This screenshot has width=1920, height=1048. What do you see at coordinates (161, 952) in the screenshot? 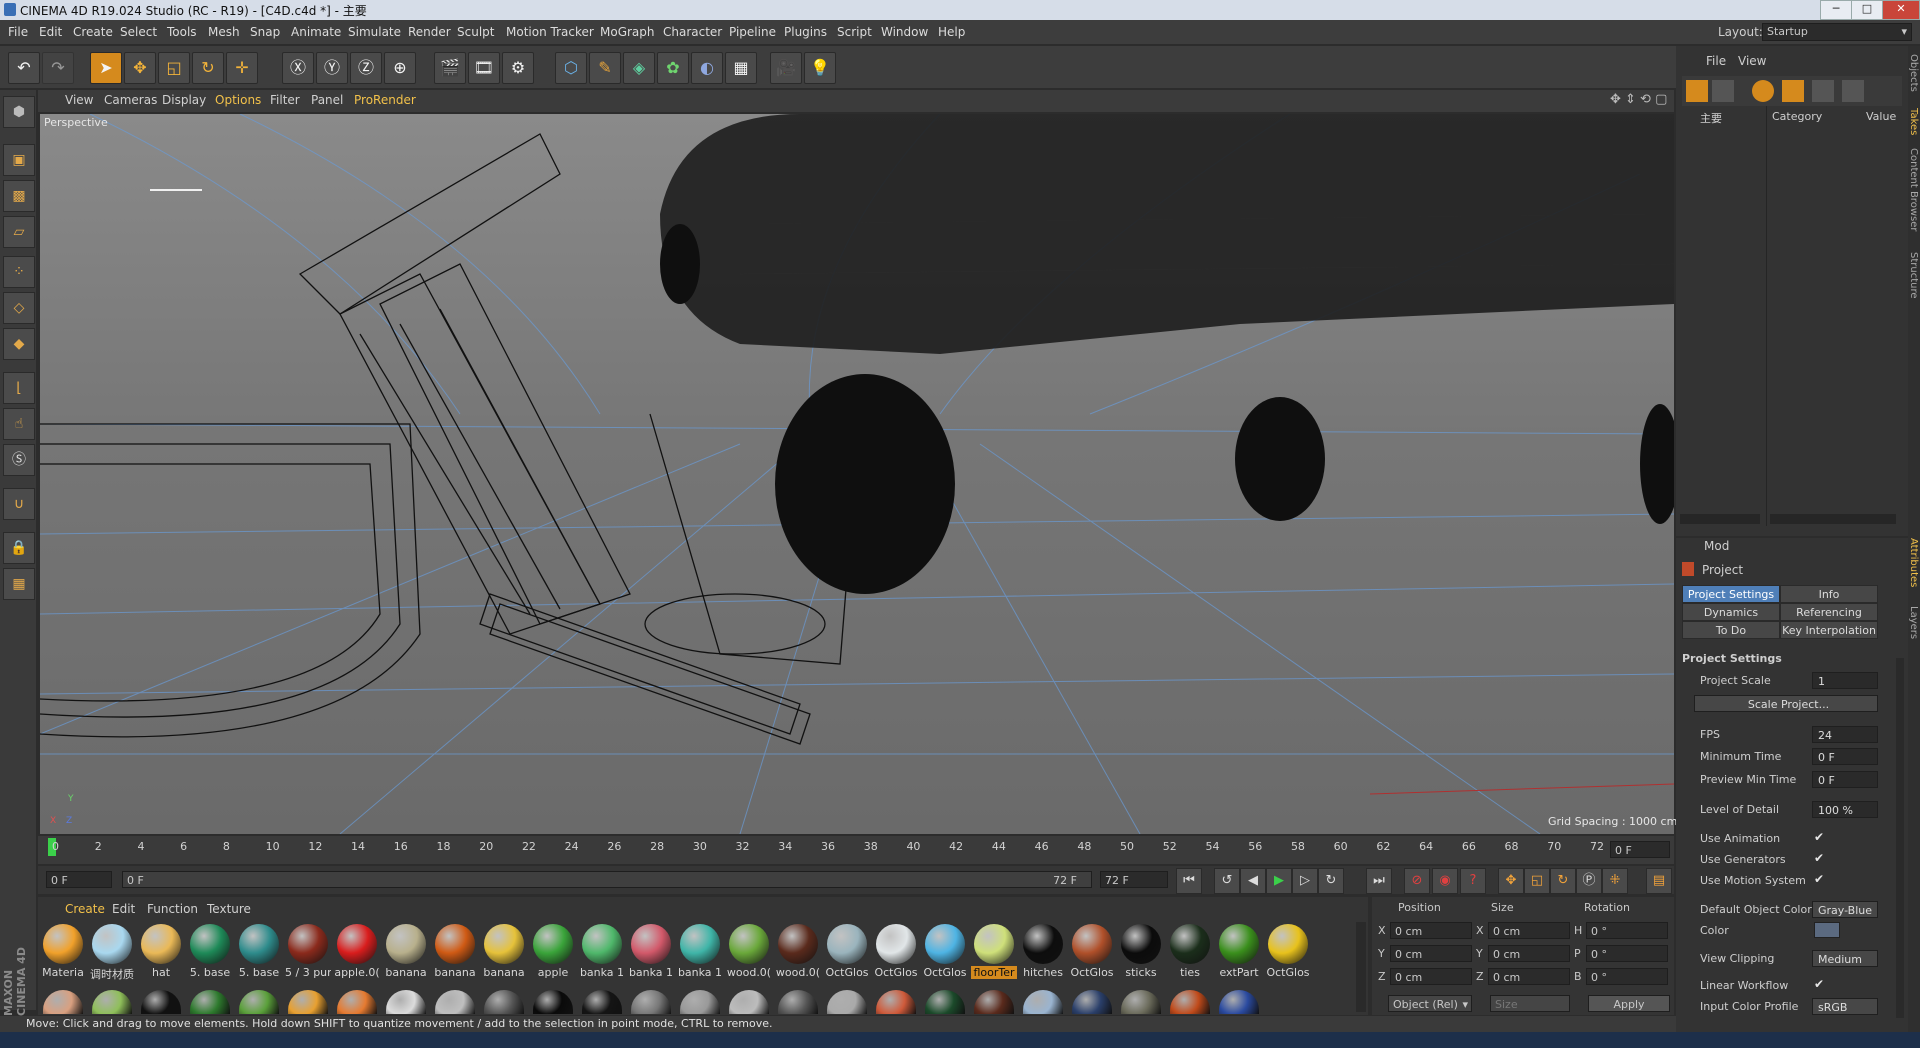
I see `material-swatch: hat` at bounding box center [161, 952].